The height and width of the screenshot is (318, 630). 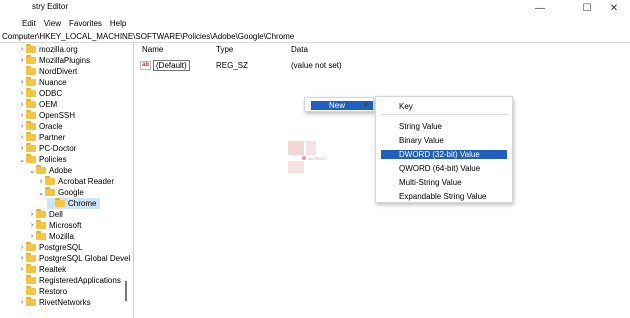 I want to click on menu-favorites: Favorites, so click(x=85, y=23).